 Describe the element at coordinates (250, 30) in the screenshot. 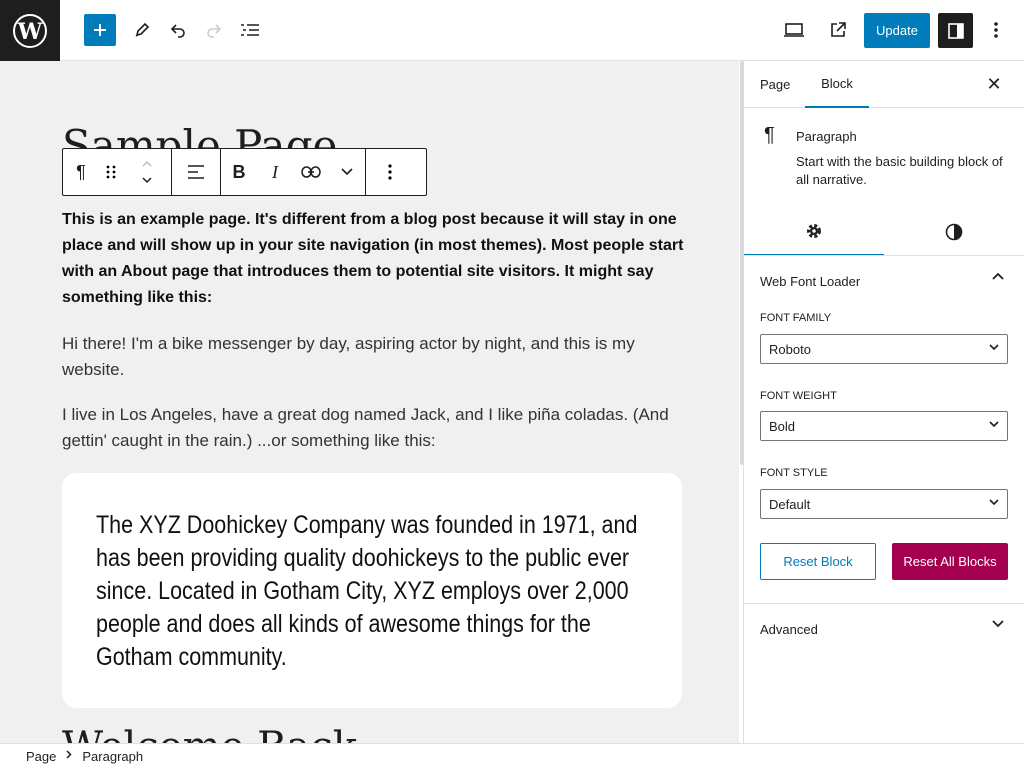

I see `list-view-icon` at that location.